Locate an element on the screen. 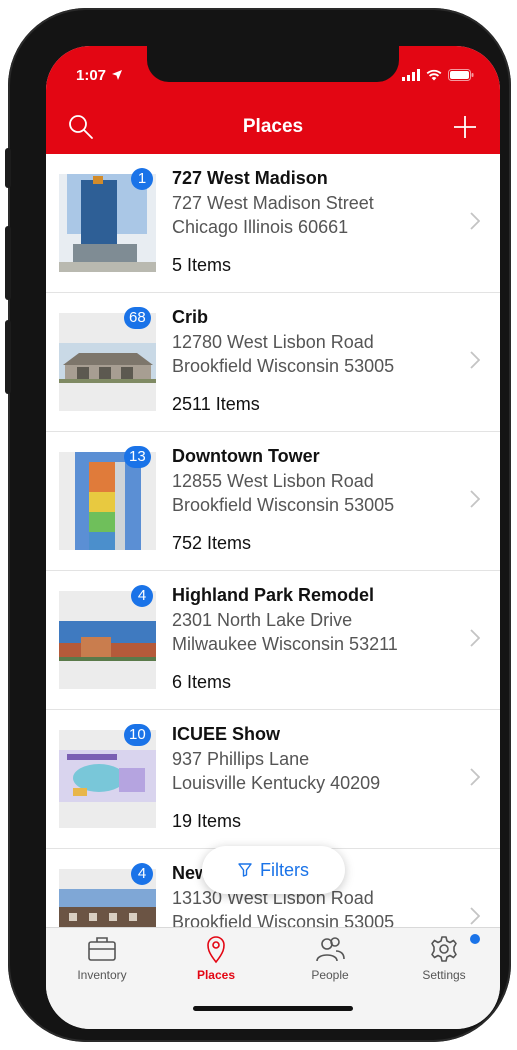 The image size is (517, 1050). place-city: Milwaukee Wisconsin 53211 is located at coordinates (285, 644).